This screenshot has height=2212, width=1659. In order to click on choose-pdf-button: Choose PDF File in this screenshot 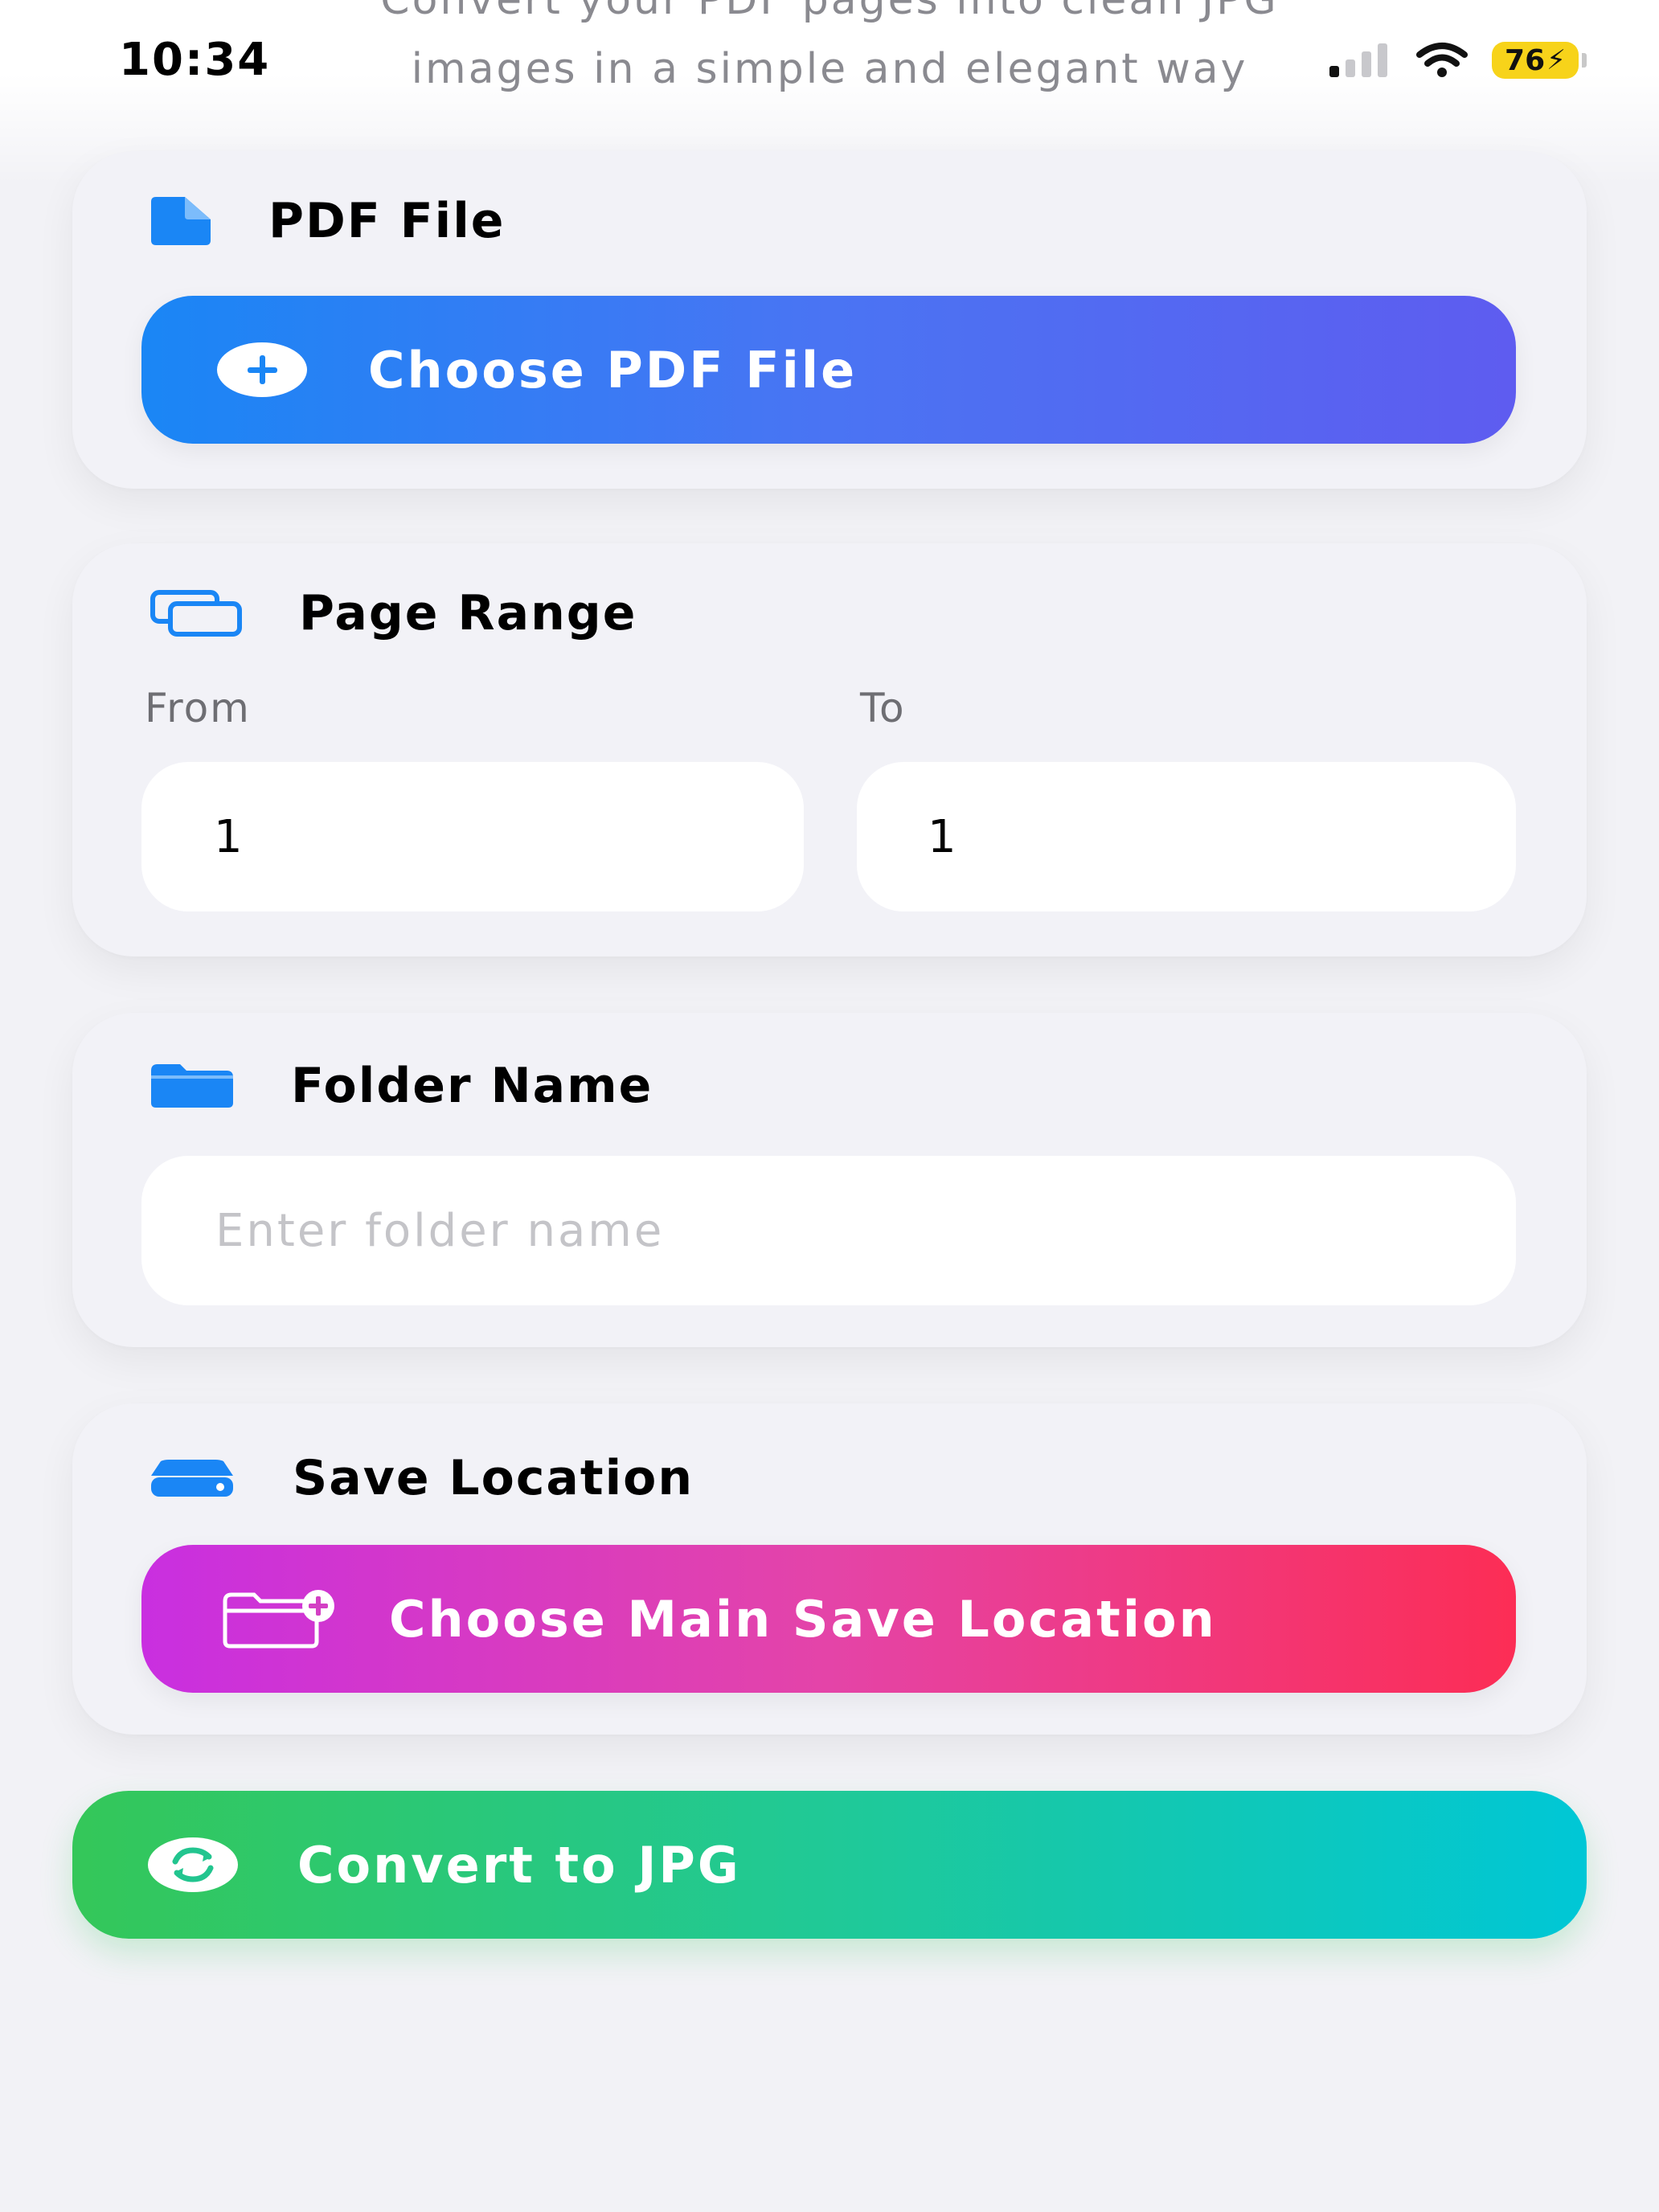, I will do `click(828, 370)`.